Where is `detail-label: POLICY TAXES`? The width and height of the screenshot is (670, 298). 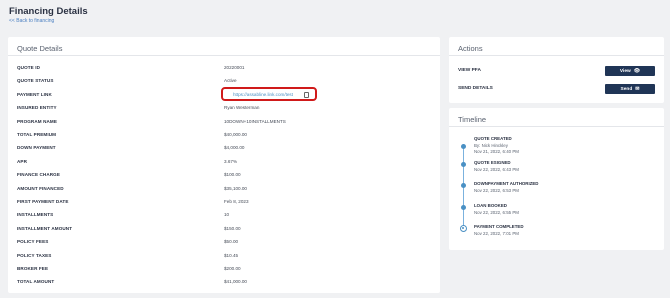
detail-label: POLICY TAXES is located at coordinates (34, 255).